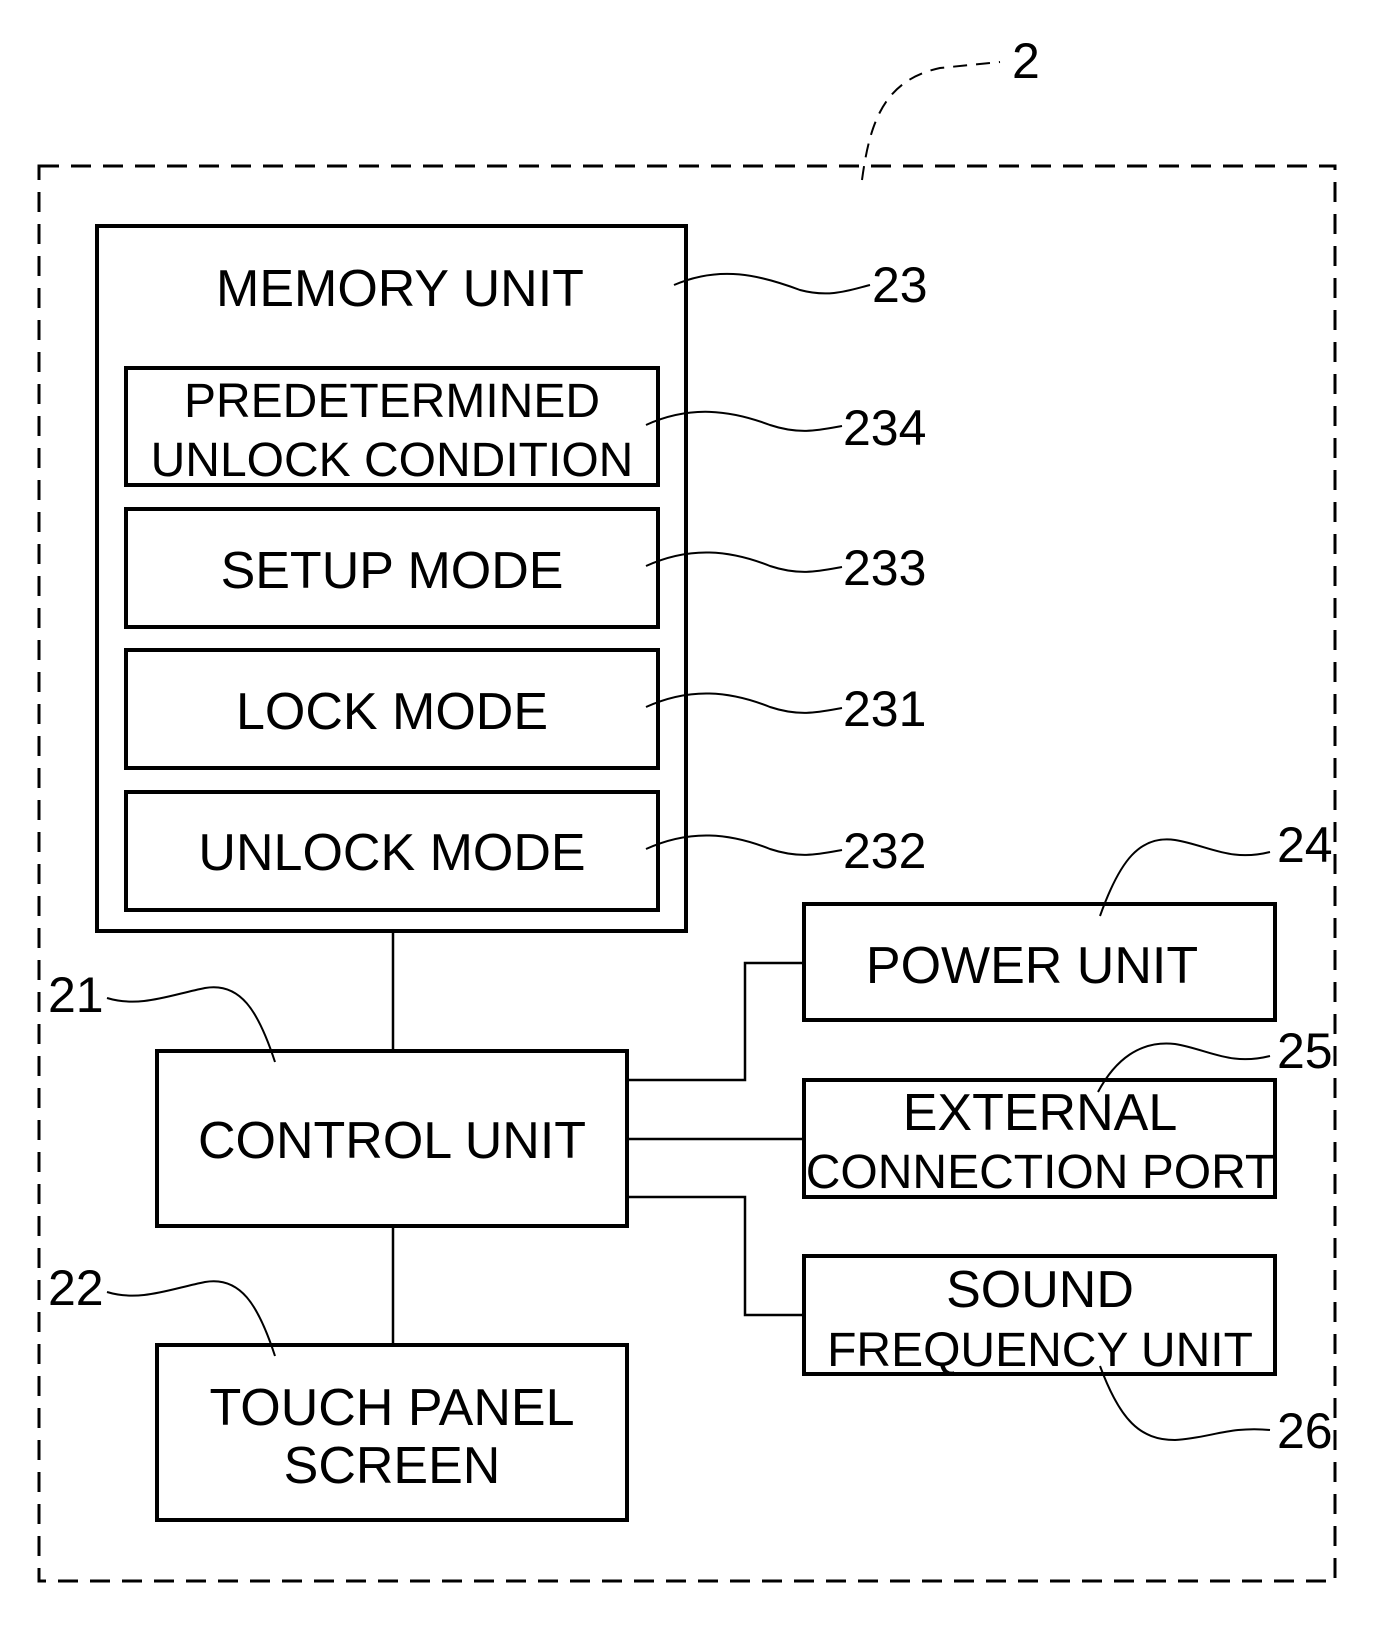 The height and width of the screenshot is (1650, 1391). I want to click on control-sound-connector, so click(715, 1256).